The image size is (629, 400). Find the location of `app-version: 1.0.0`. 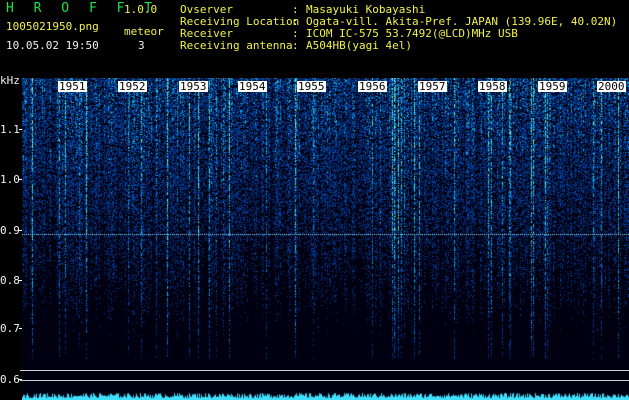

app-version: 1.0.0 is located at coordinates (141, 9).